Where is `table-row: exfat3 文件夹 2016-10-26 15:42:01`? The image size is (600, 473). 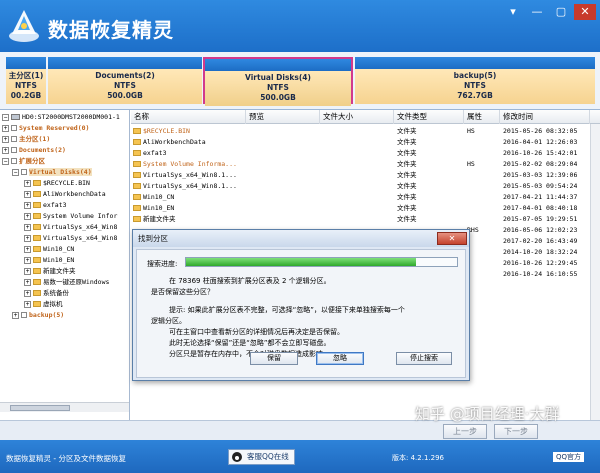 table-row: exfat3 文件夹 2016-10-26 15:42:01 is located at coordinates (365, 153).